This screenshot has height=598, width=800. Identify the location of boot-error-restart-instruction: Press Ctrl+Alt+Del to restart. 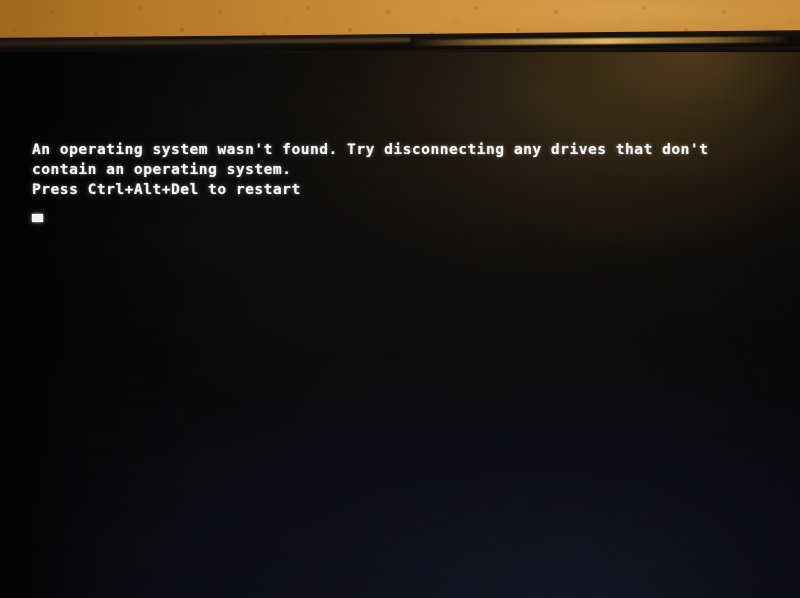
(166, 189).